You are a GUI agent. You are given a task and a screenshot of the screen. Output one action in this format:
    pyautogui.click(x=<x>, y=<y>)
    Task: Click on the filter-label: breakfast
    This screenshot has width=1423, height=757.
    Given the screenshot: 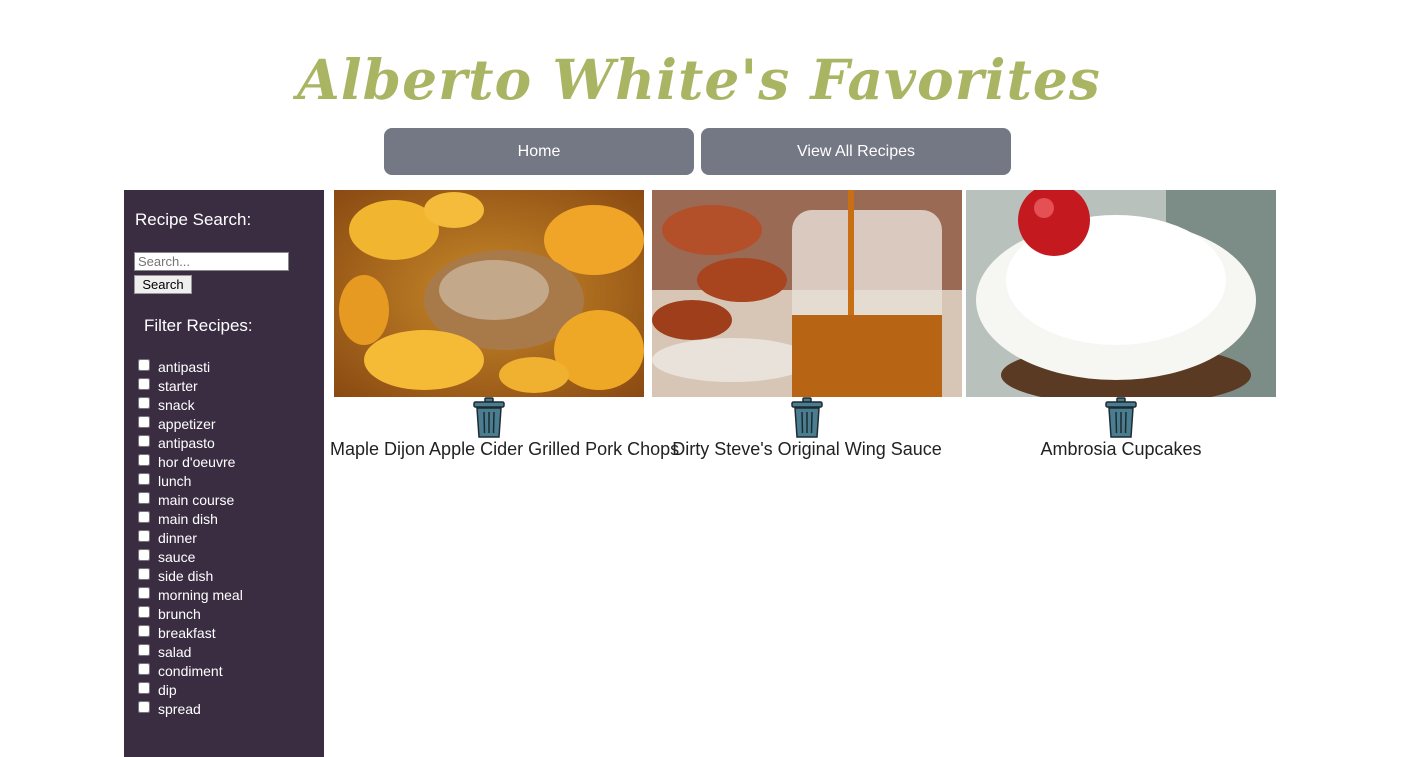 What is the action you would take?
    pyautogui.click(x=187, y=632)
    